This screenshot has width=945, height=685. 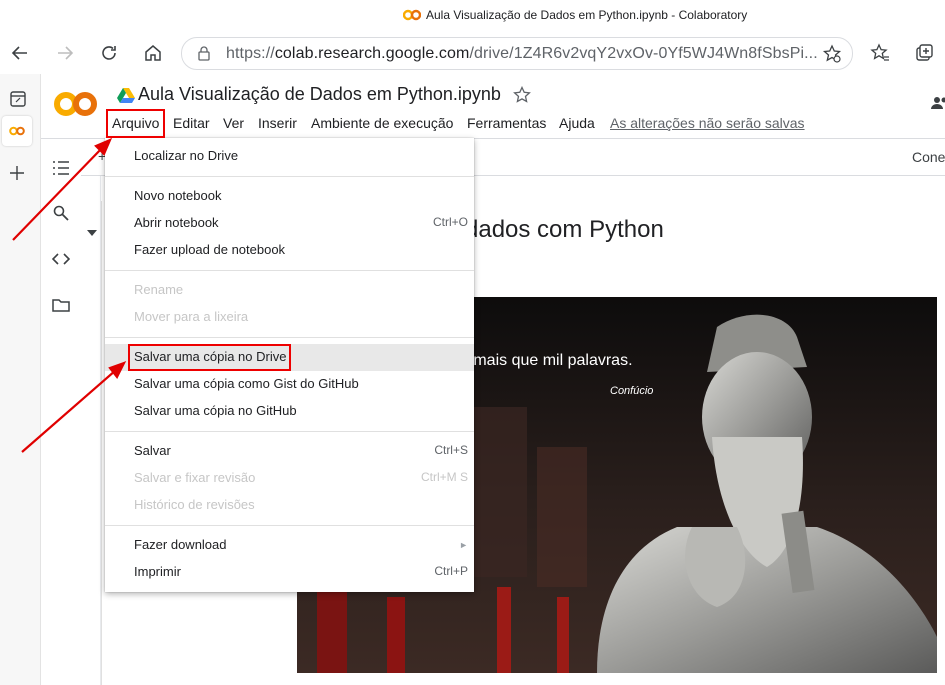 I want to click on browser-vertical-tabs, so click(x=20, y=379).